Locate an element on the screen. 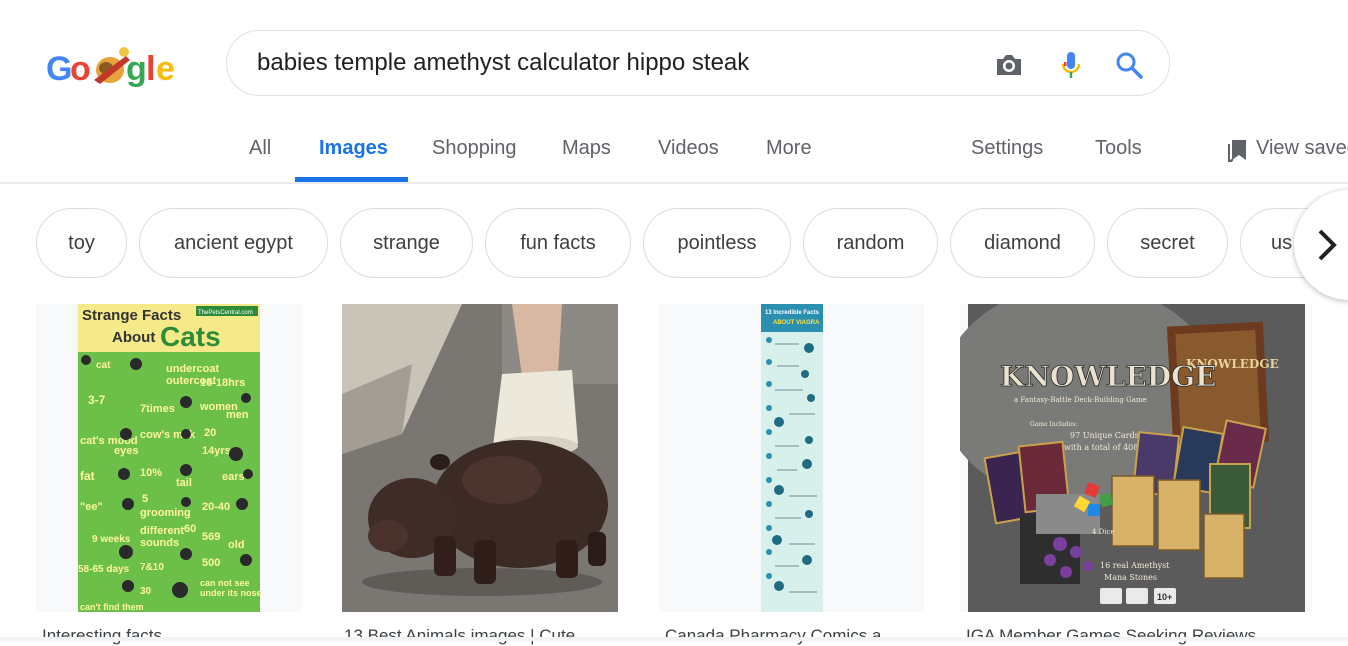 Image resolution: width=1348 pixels, height=646 pixels. svg-text: 30 is located at coordinates (146, 591).